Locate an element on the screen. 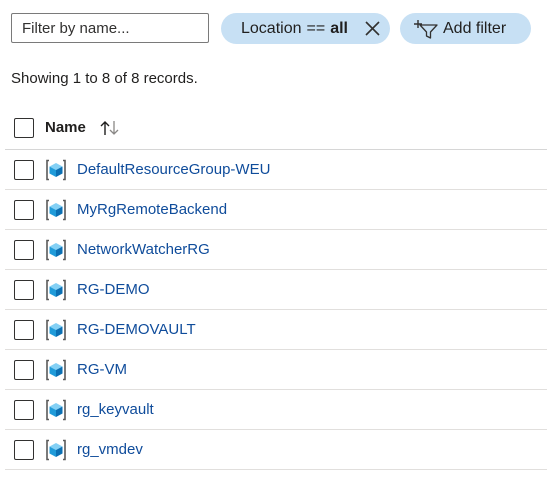 The width and height of the screenshot is (547, 484). resource-group-link: RG-DEMO is located at coordinates (113, 289).